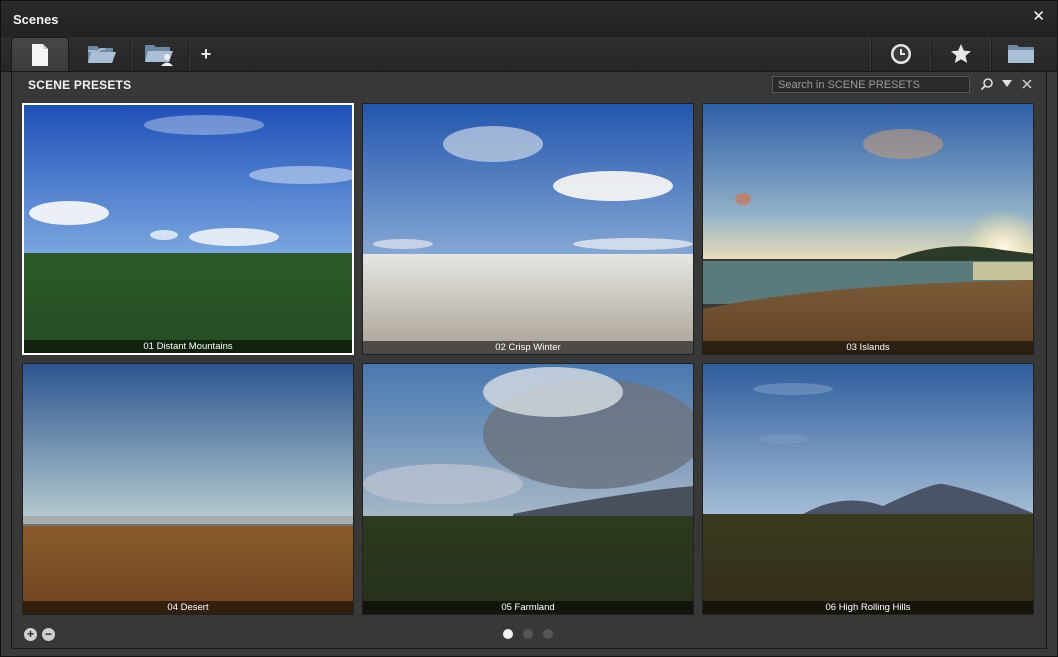 This screenshot has height=657, width=1058. What do you see at coordinates (80, 85) in the screenshot?
I see `panel-title: SCENE PRESETS` at bounding box center [80, 85].